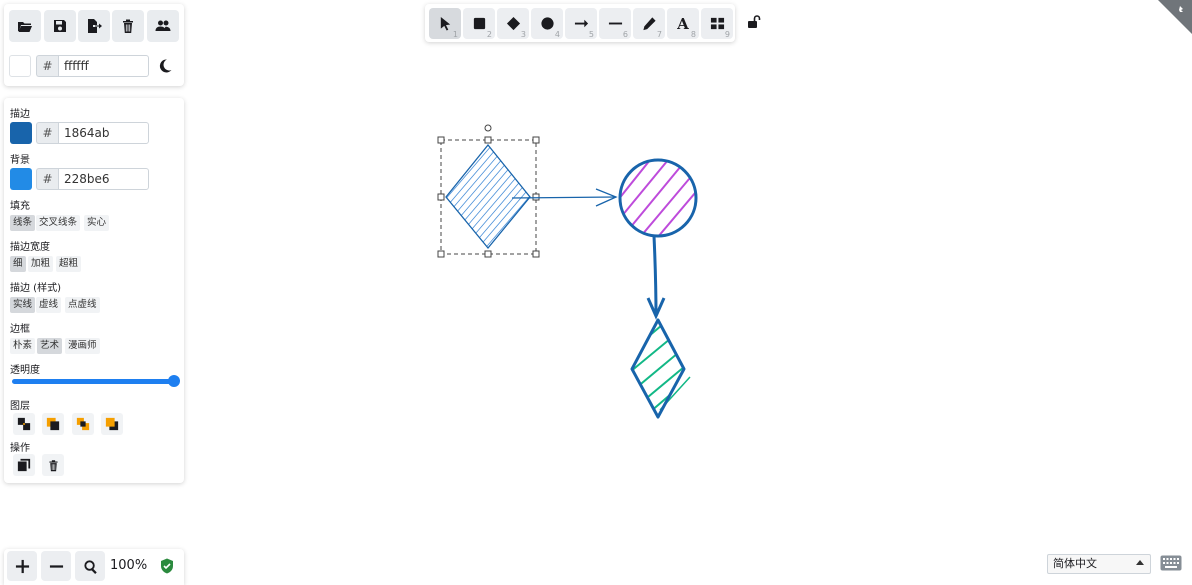 The width and height of the screenshot is (1192, 585). What do you see at coordinates (23, 305) in the screenshot?
I see `stroke-style-solid-option: 实线` at bounding box center [23, 305].